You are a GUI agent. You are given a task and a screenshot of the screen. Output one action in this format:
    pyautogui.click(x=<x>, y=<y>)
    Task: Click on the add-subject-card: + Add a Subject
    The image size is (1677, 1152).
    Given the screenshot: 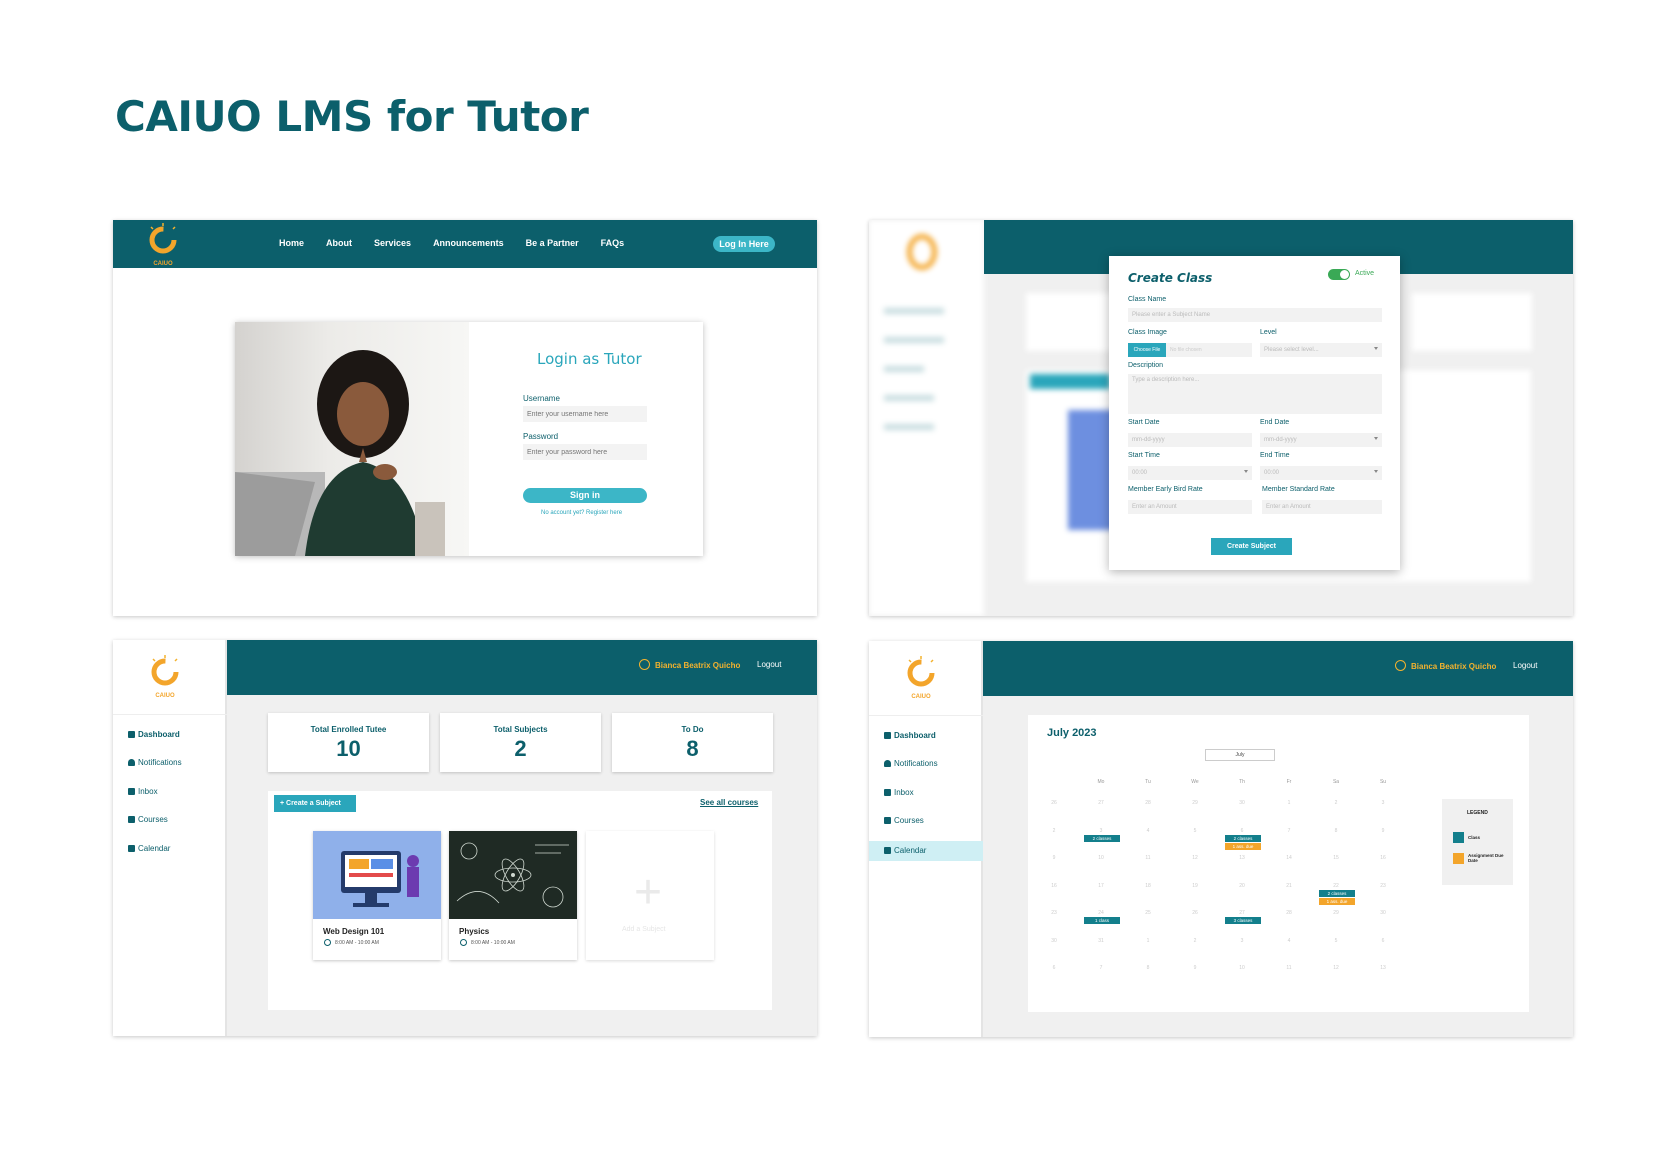 What is the action you would take?
    pyautogui.click(x=650, y=895)
    